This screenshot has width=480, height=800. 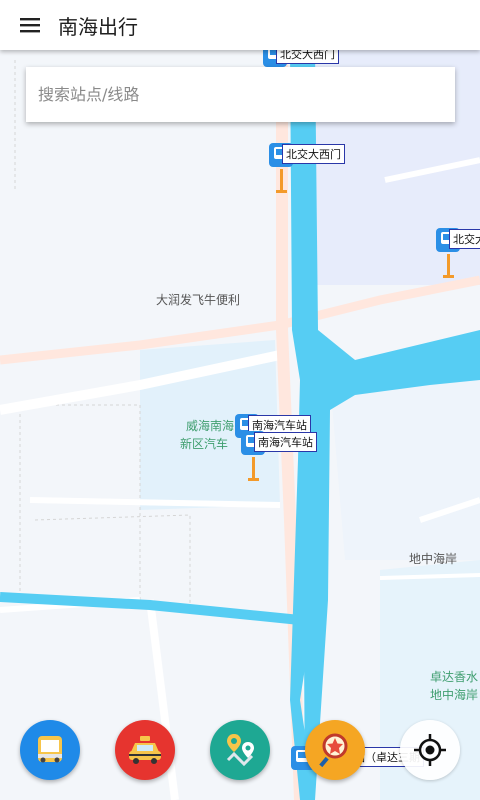 What do you see at coordinates (240, 25) in the screenshot?
I see `app-bar: 南海出行` at bounding box center [240, 25].